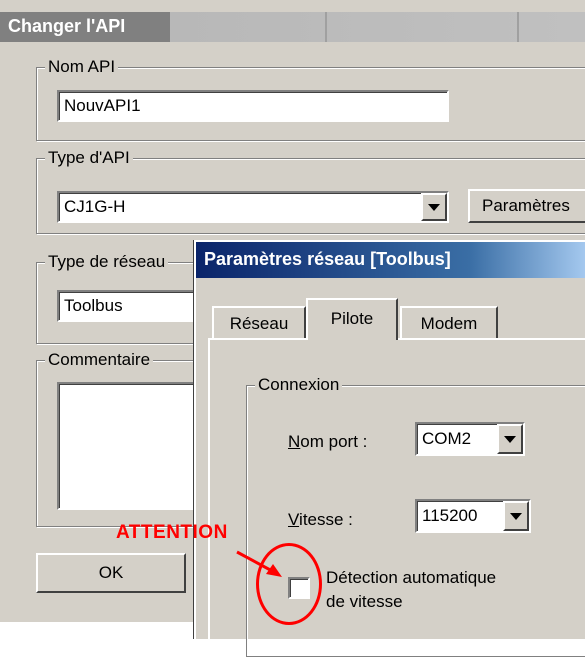 The image size is (585, 657). I want to click on network-parameters-titlebar: Paramètres réseau [Toolbus], so click(390, 260).